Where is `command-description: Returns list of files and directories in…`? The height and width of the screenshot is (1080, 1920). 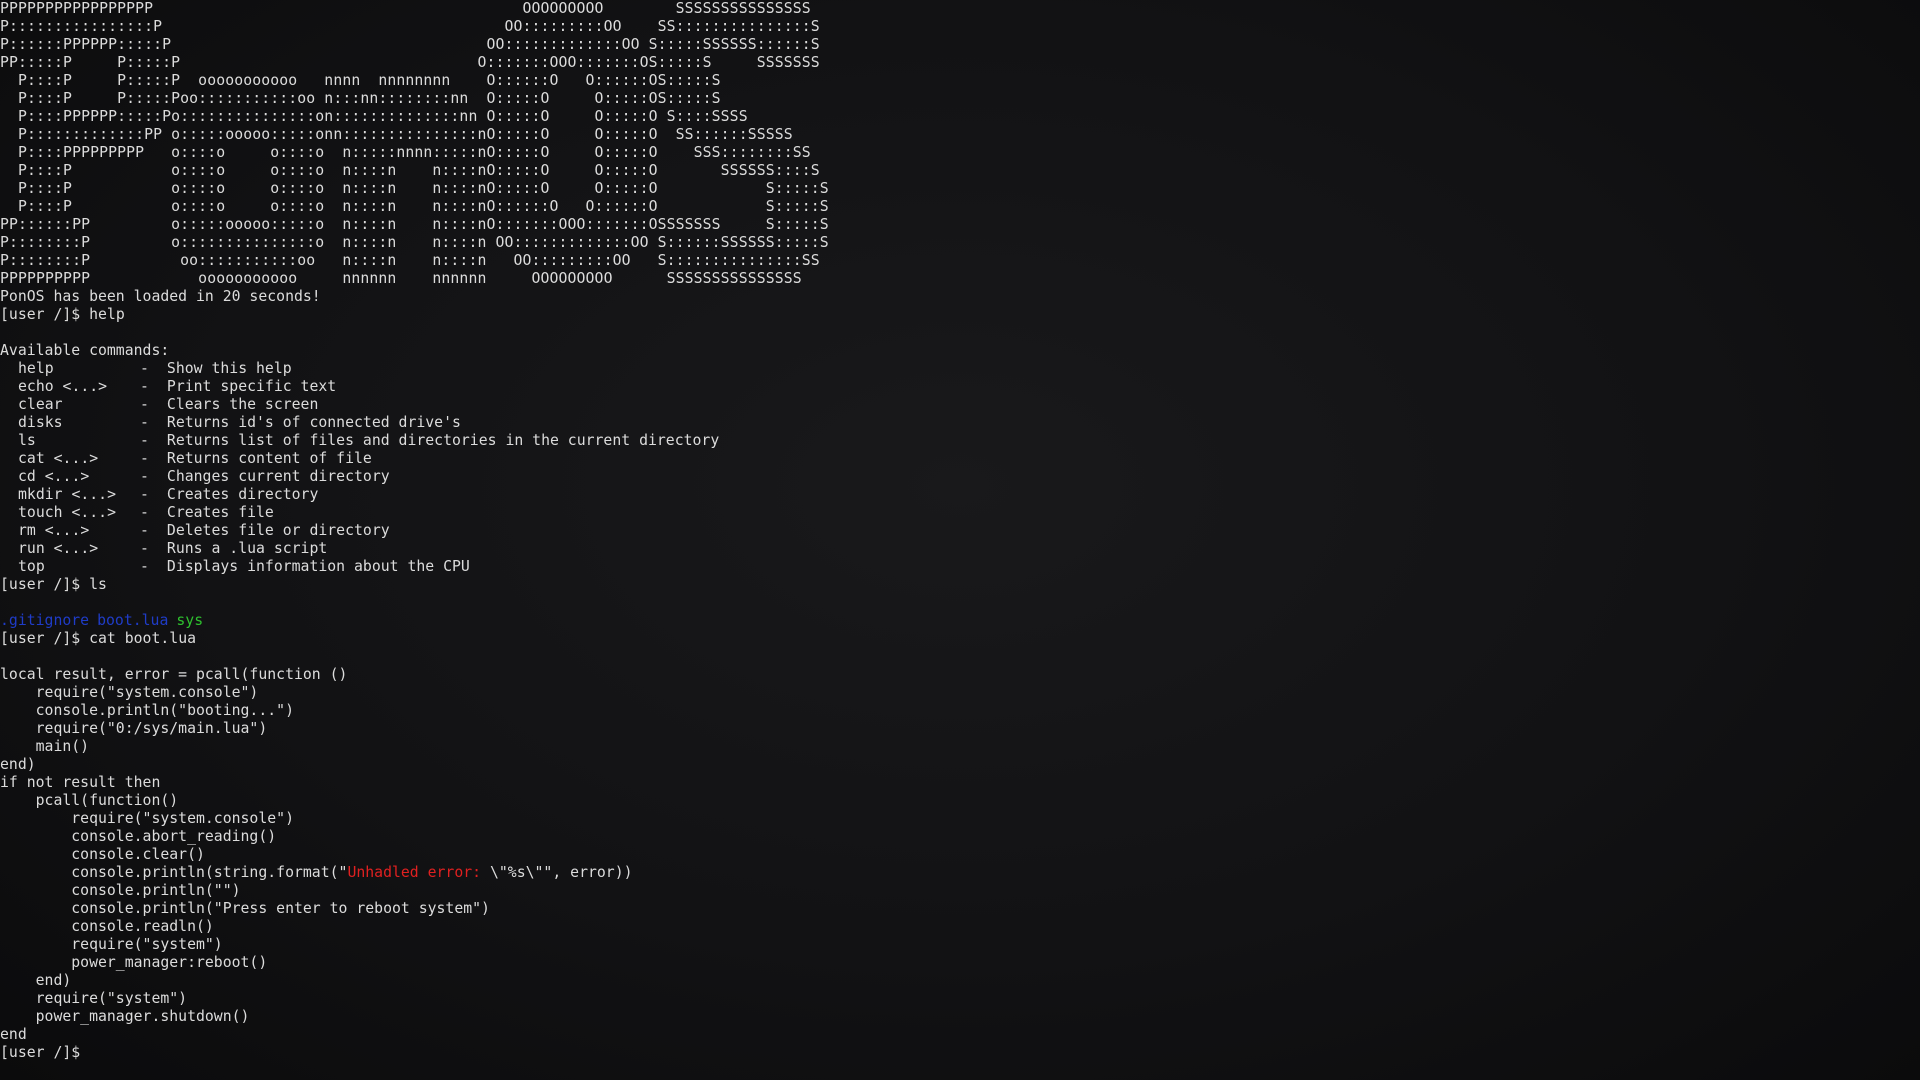 command-description: Returns list of files and directories in… is located at coordinates (443, 440).